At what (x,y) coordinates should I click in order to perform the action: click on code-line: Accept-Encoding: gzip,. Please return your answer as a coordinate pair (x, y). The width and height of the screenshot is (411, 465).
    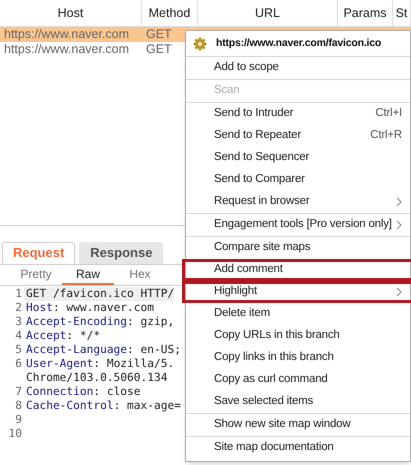
    Looking at the image, I should click on (99, 322).